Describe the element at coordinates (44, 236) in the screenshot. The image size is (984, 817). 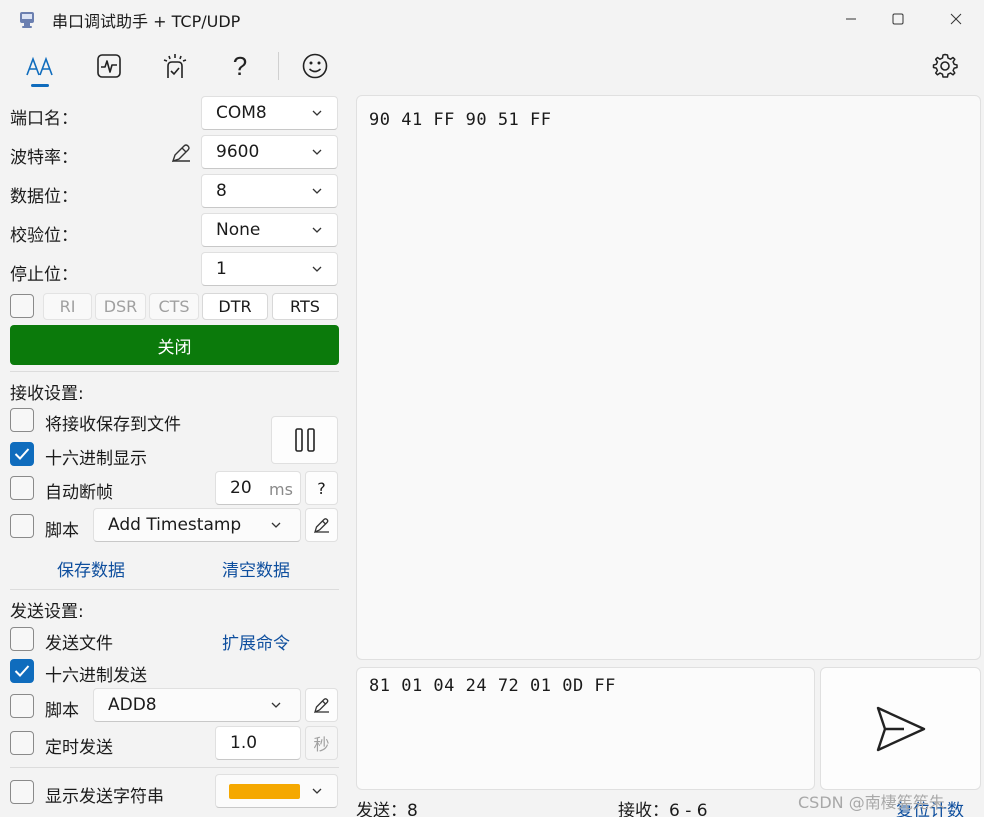
I see `parity-label: 校验位：` at that location.